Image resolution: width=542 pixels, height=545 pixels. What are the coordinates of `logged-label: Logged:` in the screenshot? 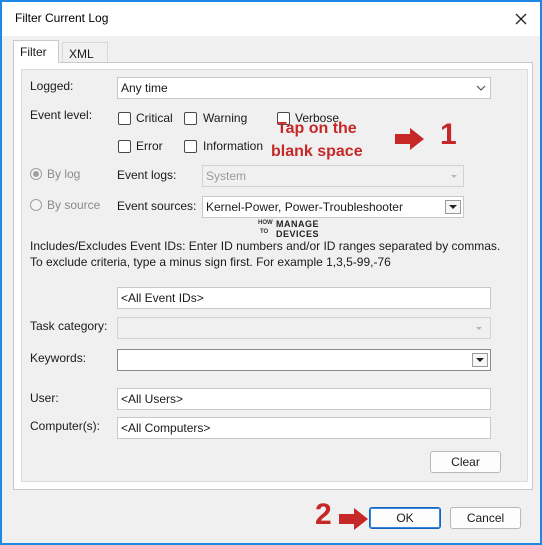 It's located at (52, 86).